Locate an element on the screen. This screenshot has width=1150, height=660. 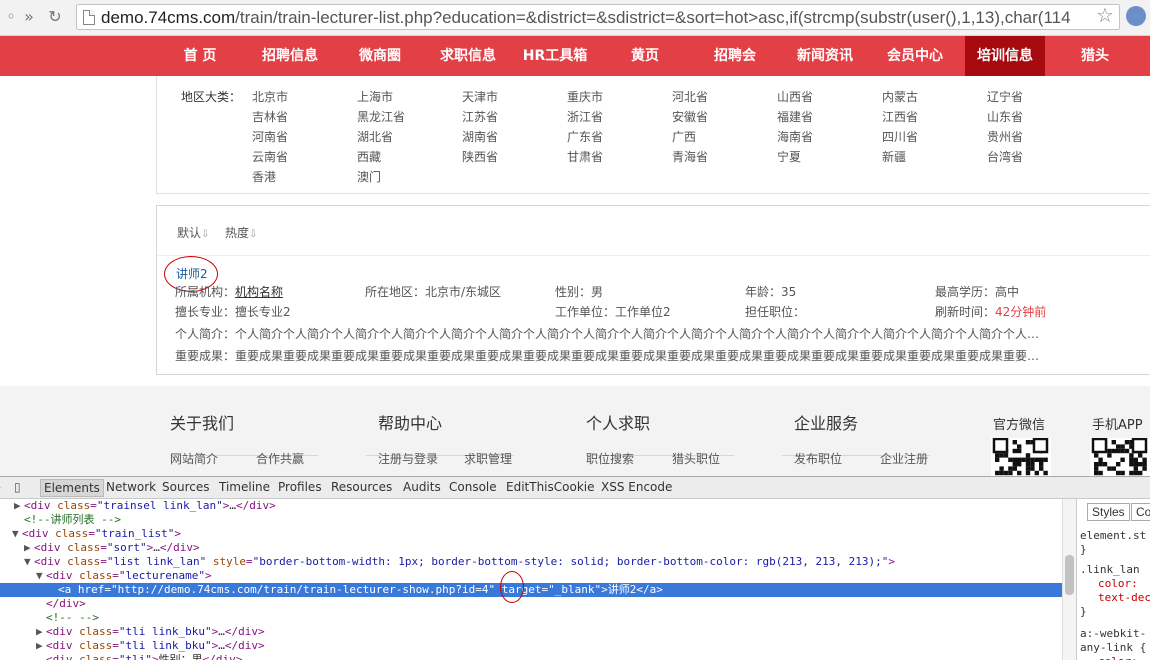
dom-line: <div class="tli">性别：男</div> is located at coordinates (531, 656).